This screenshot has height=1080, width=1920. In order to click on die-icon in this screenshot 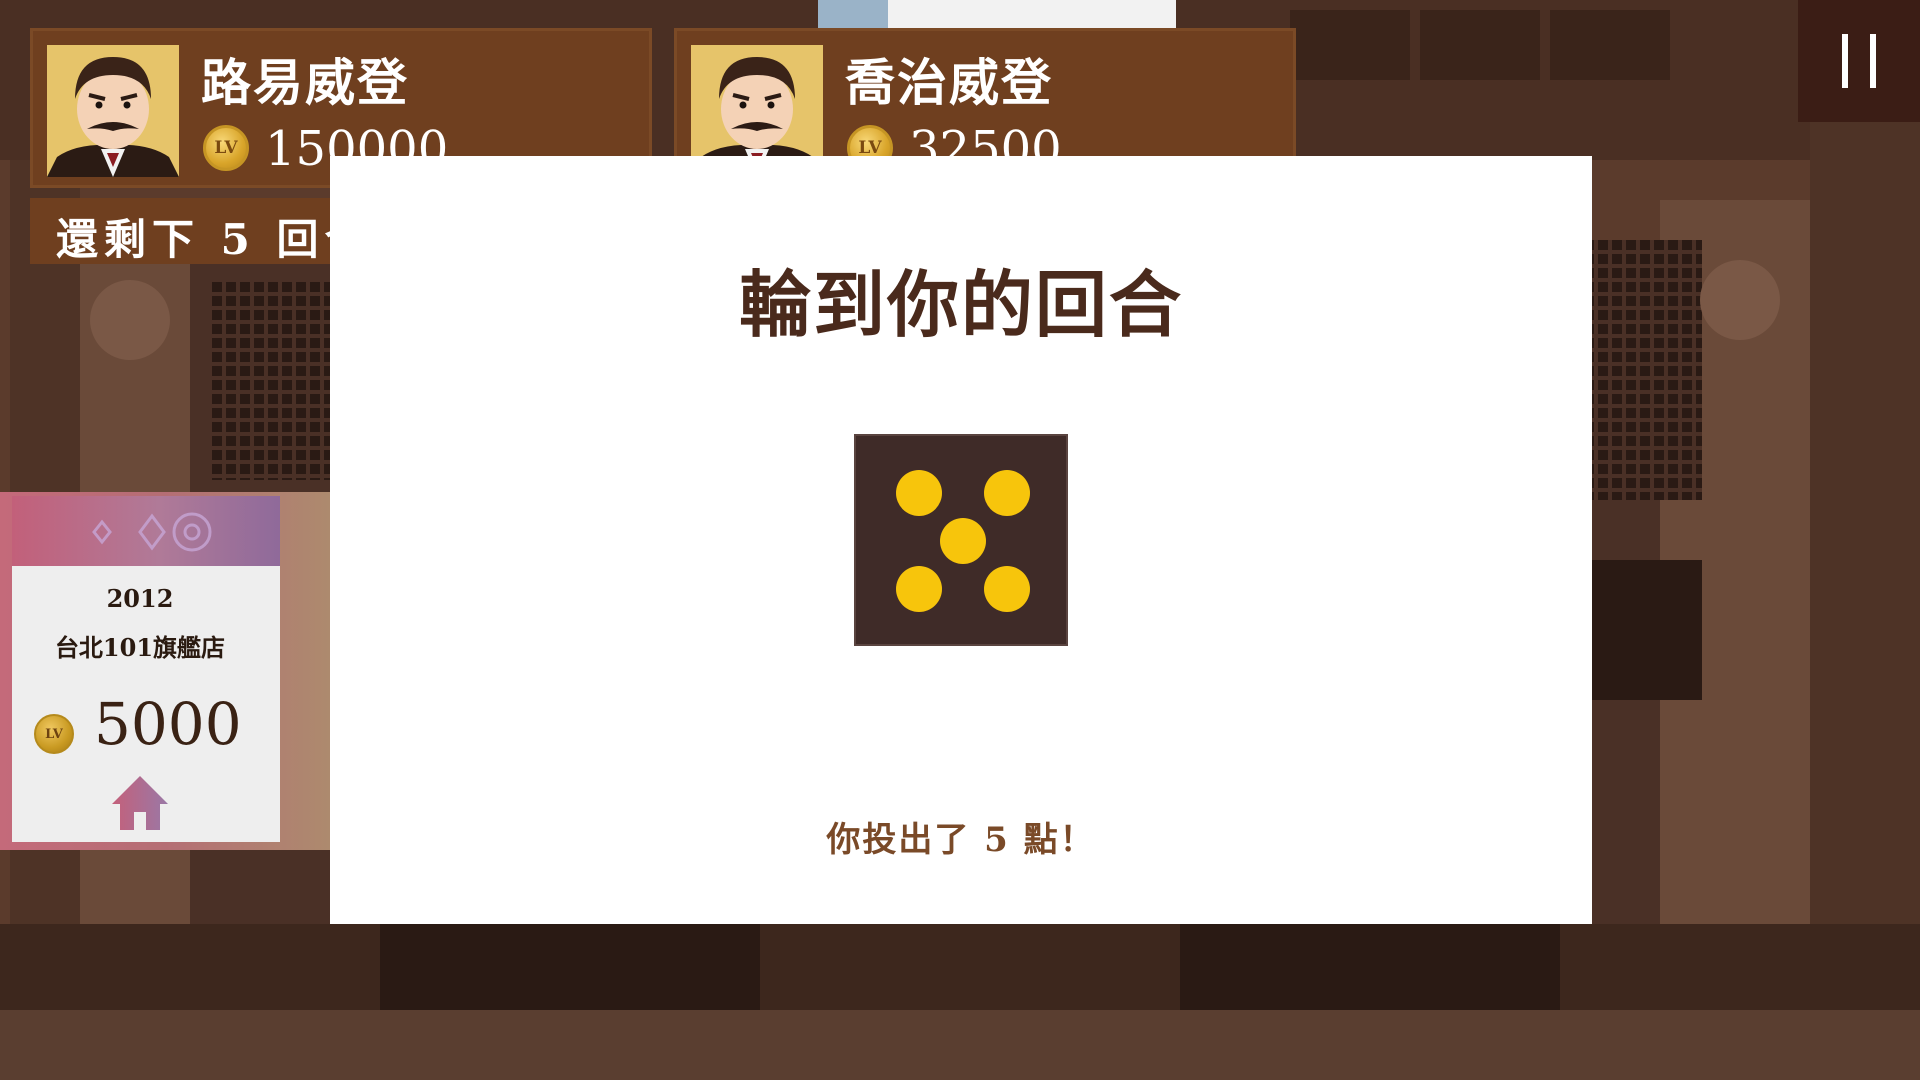, I will do `click(961, 540)`.